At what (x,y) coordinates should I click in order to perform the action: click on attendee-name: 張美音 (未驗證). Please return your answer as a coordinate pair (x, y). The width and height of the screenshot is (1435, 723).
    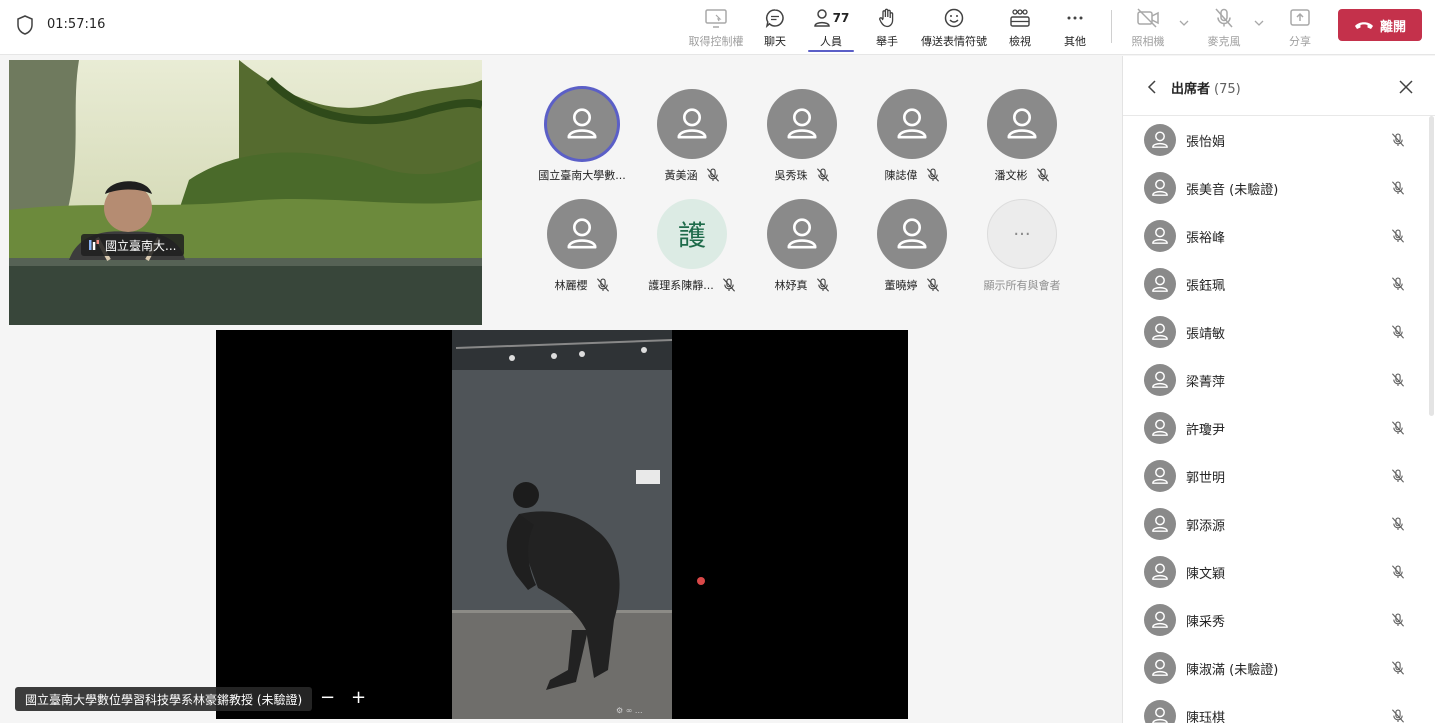
    Looking at the image, I should click on (1232, 190).